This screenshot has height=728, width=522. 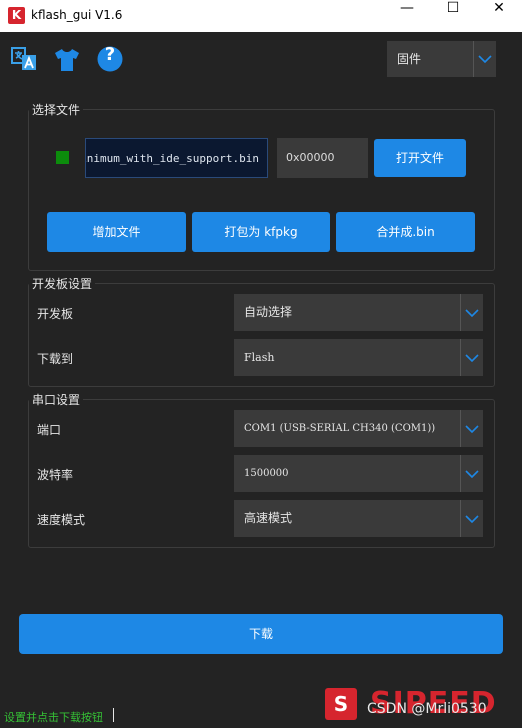 What do you see at coordinates (358, 312) in the screenshot?
I see `board-select: 自动选择` at bounding box center [358, 312].